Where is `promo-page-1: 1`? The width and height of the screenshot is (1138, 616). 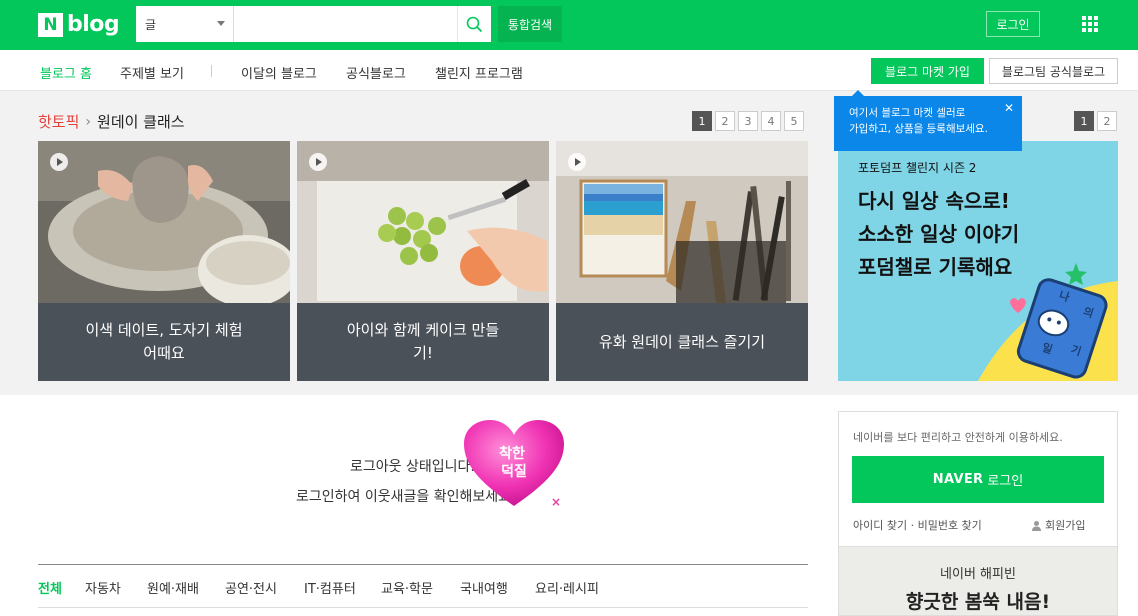 promo-page-1: 1 is located at coordinates (1084, 121).